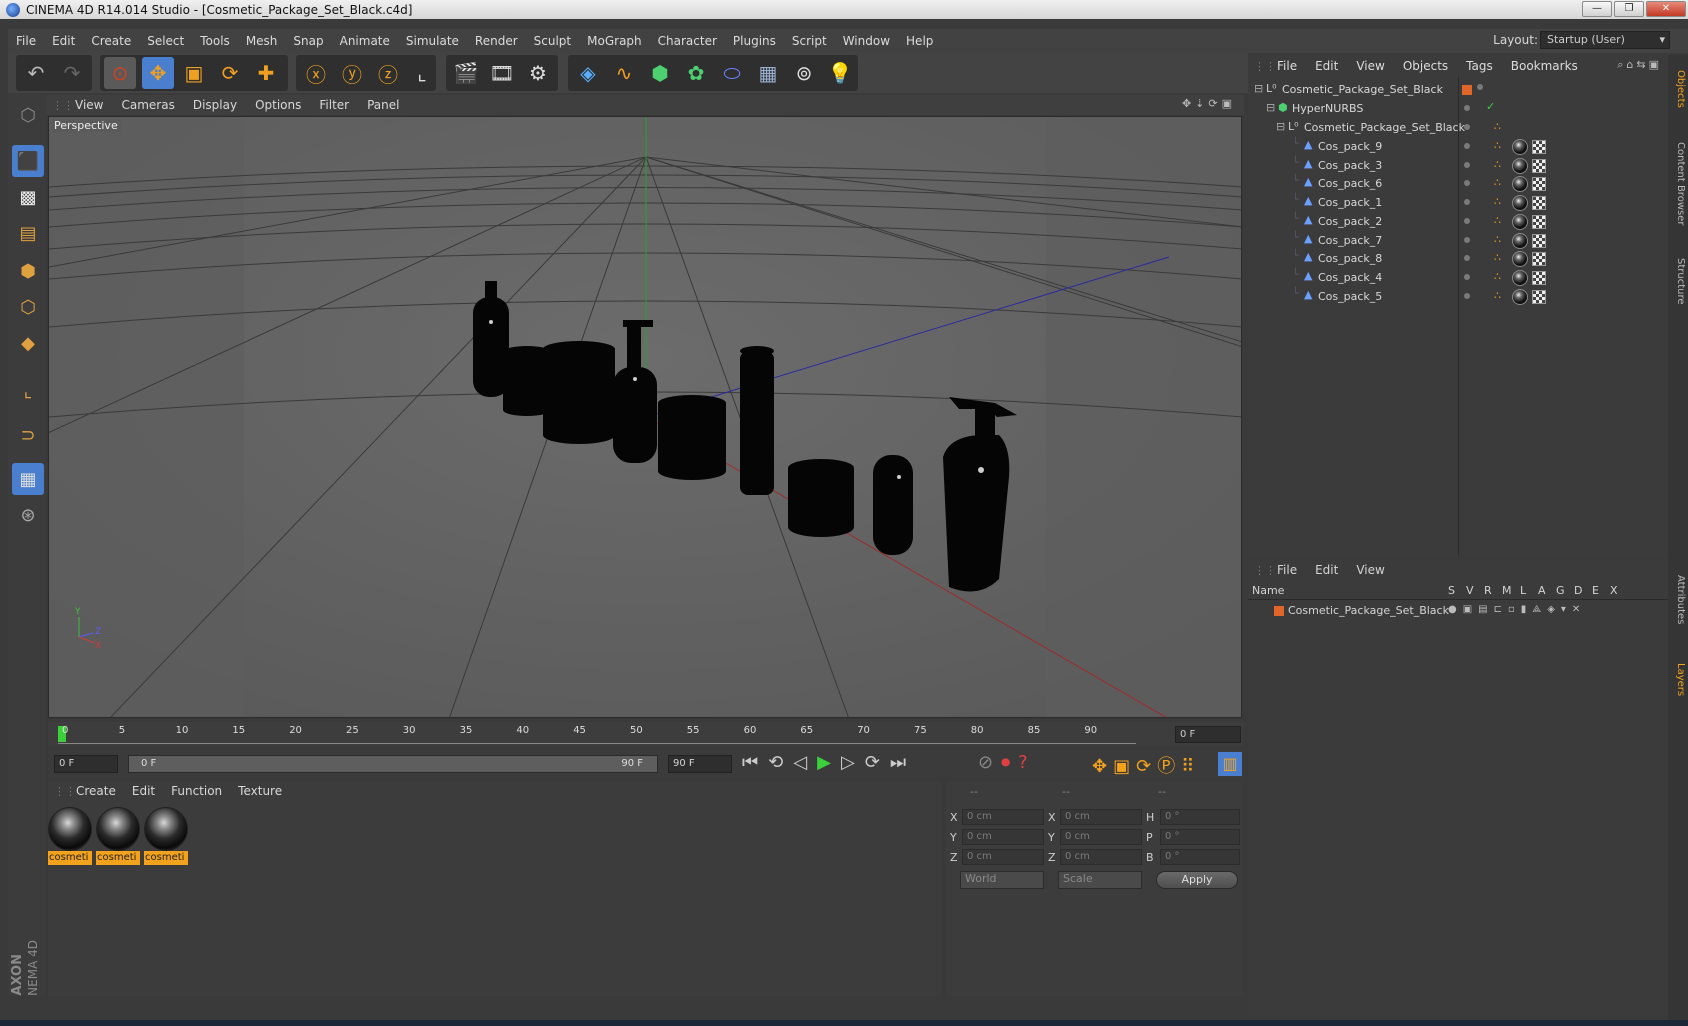 The height and width of the screenshot is (1026, 1688). Describe the element at coordinates (804, 73) in the screenshot. I see `camera-icon: ⊚` at that location.